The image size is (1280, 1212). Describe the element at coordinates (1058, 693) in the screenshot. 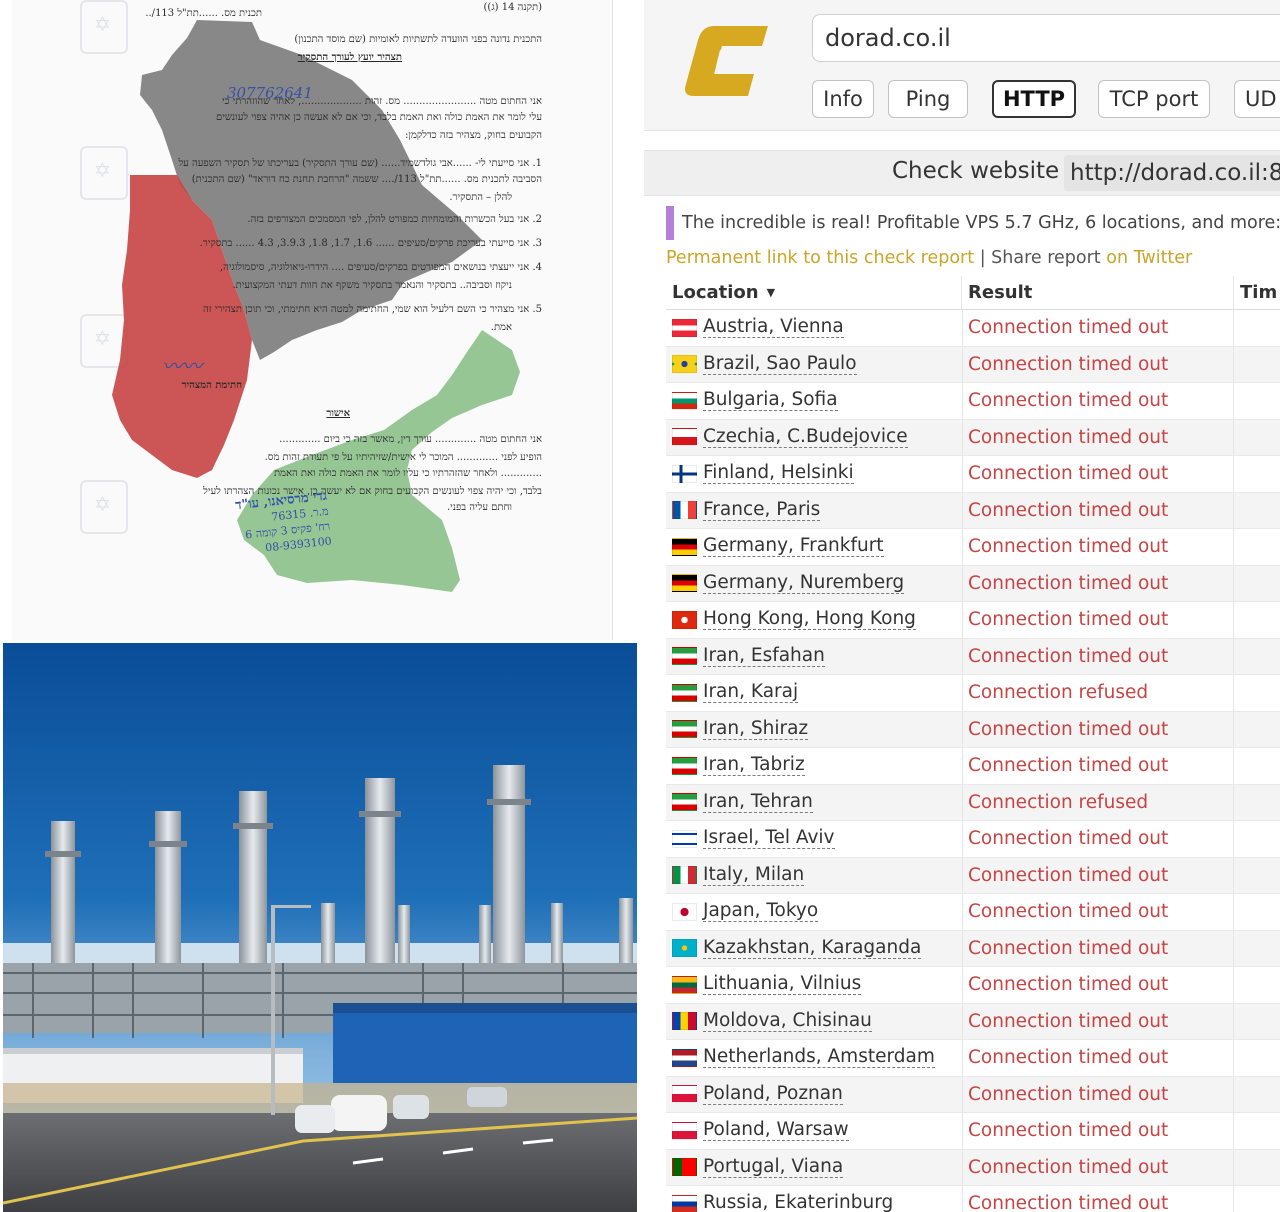

I see `result-text: Connection refused` at that location.